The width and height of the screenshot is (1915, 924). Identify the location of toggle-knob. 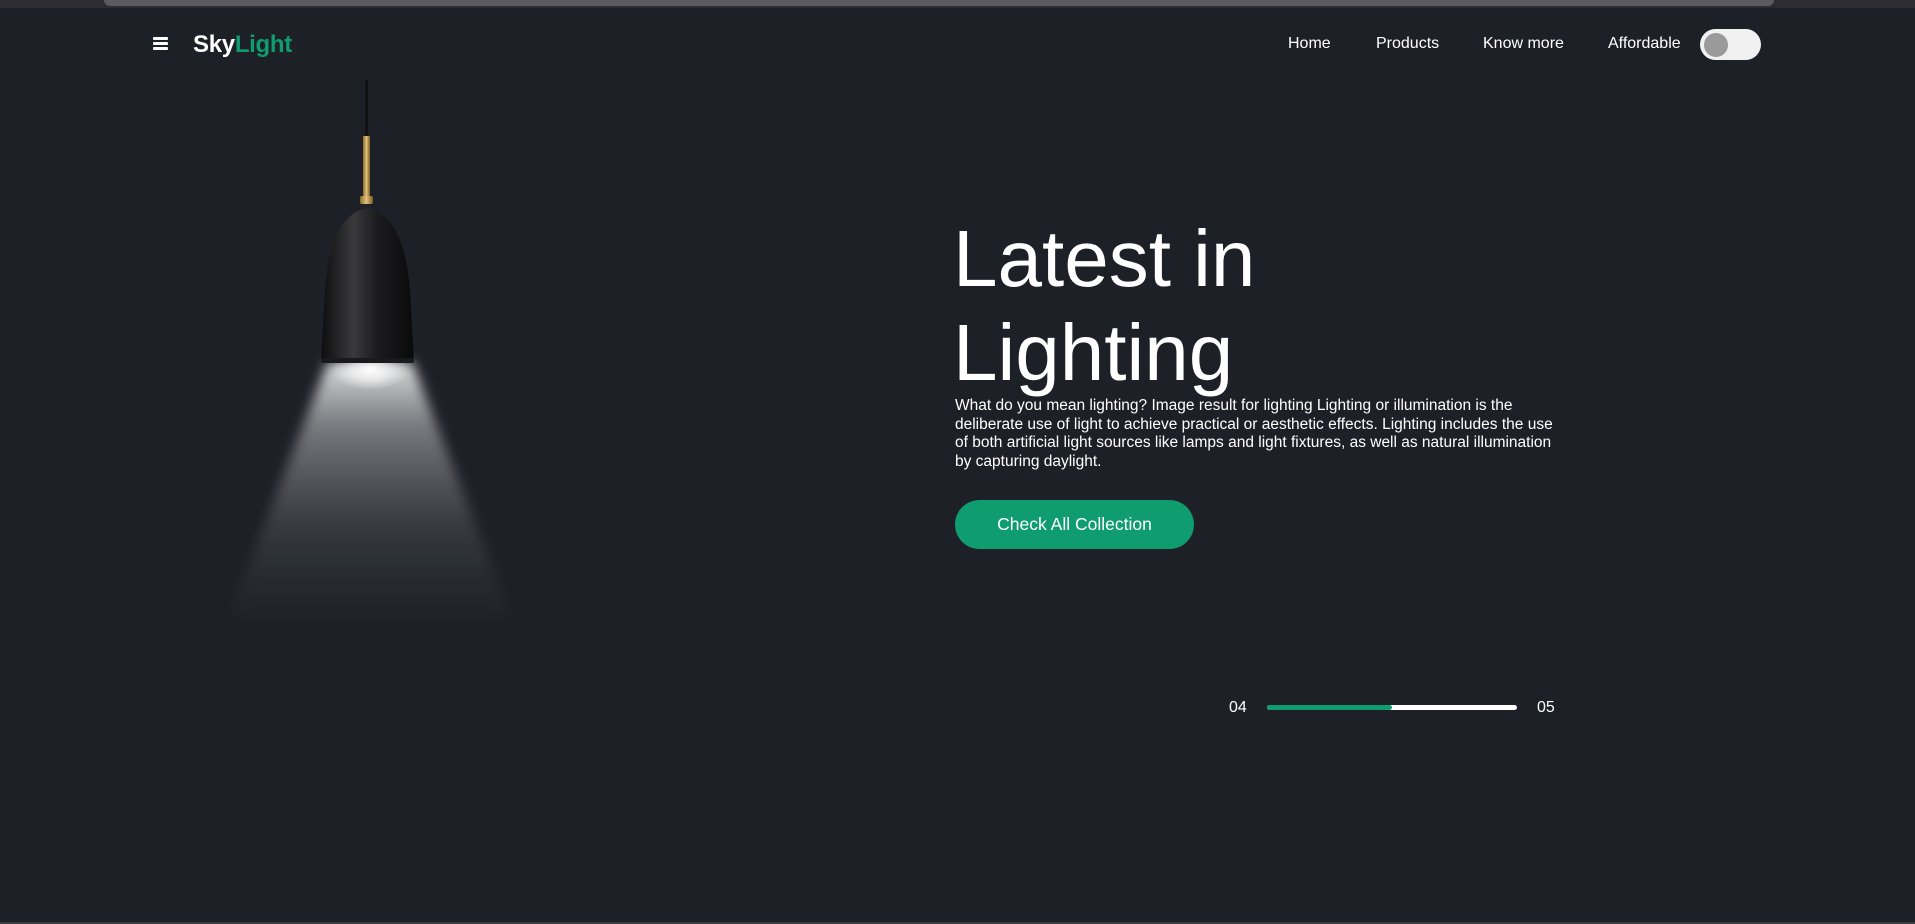
(1716, 45).